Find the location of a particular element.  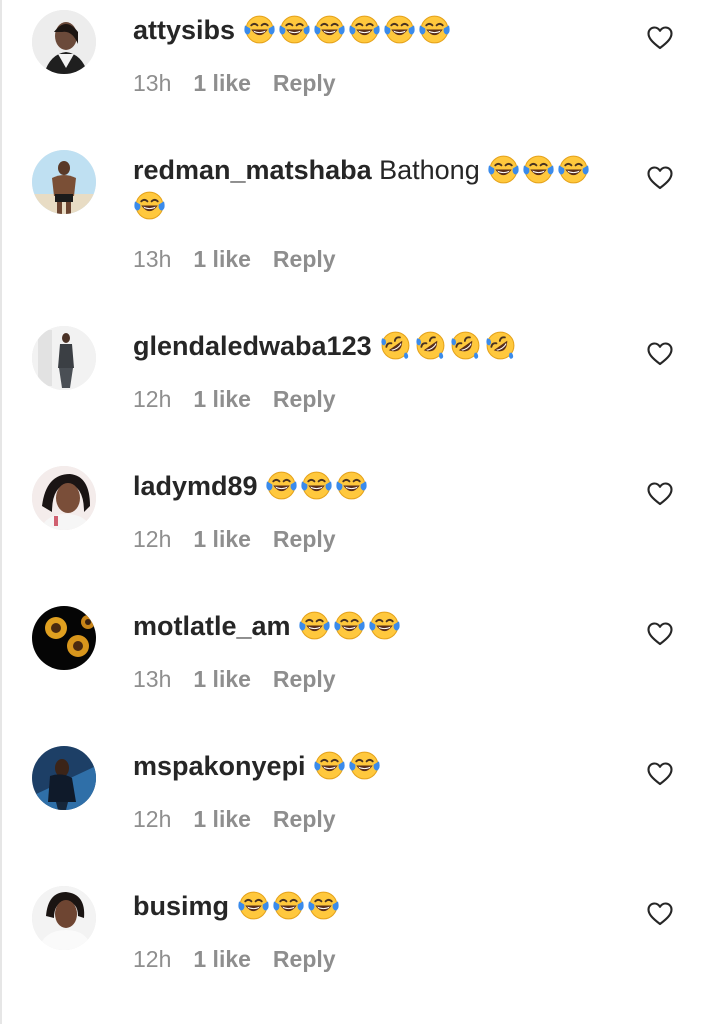

comment-item: ladymd89 12h 1 like Reply is located at coordinates (360, 530).